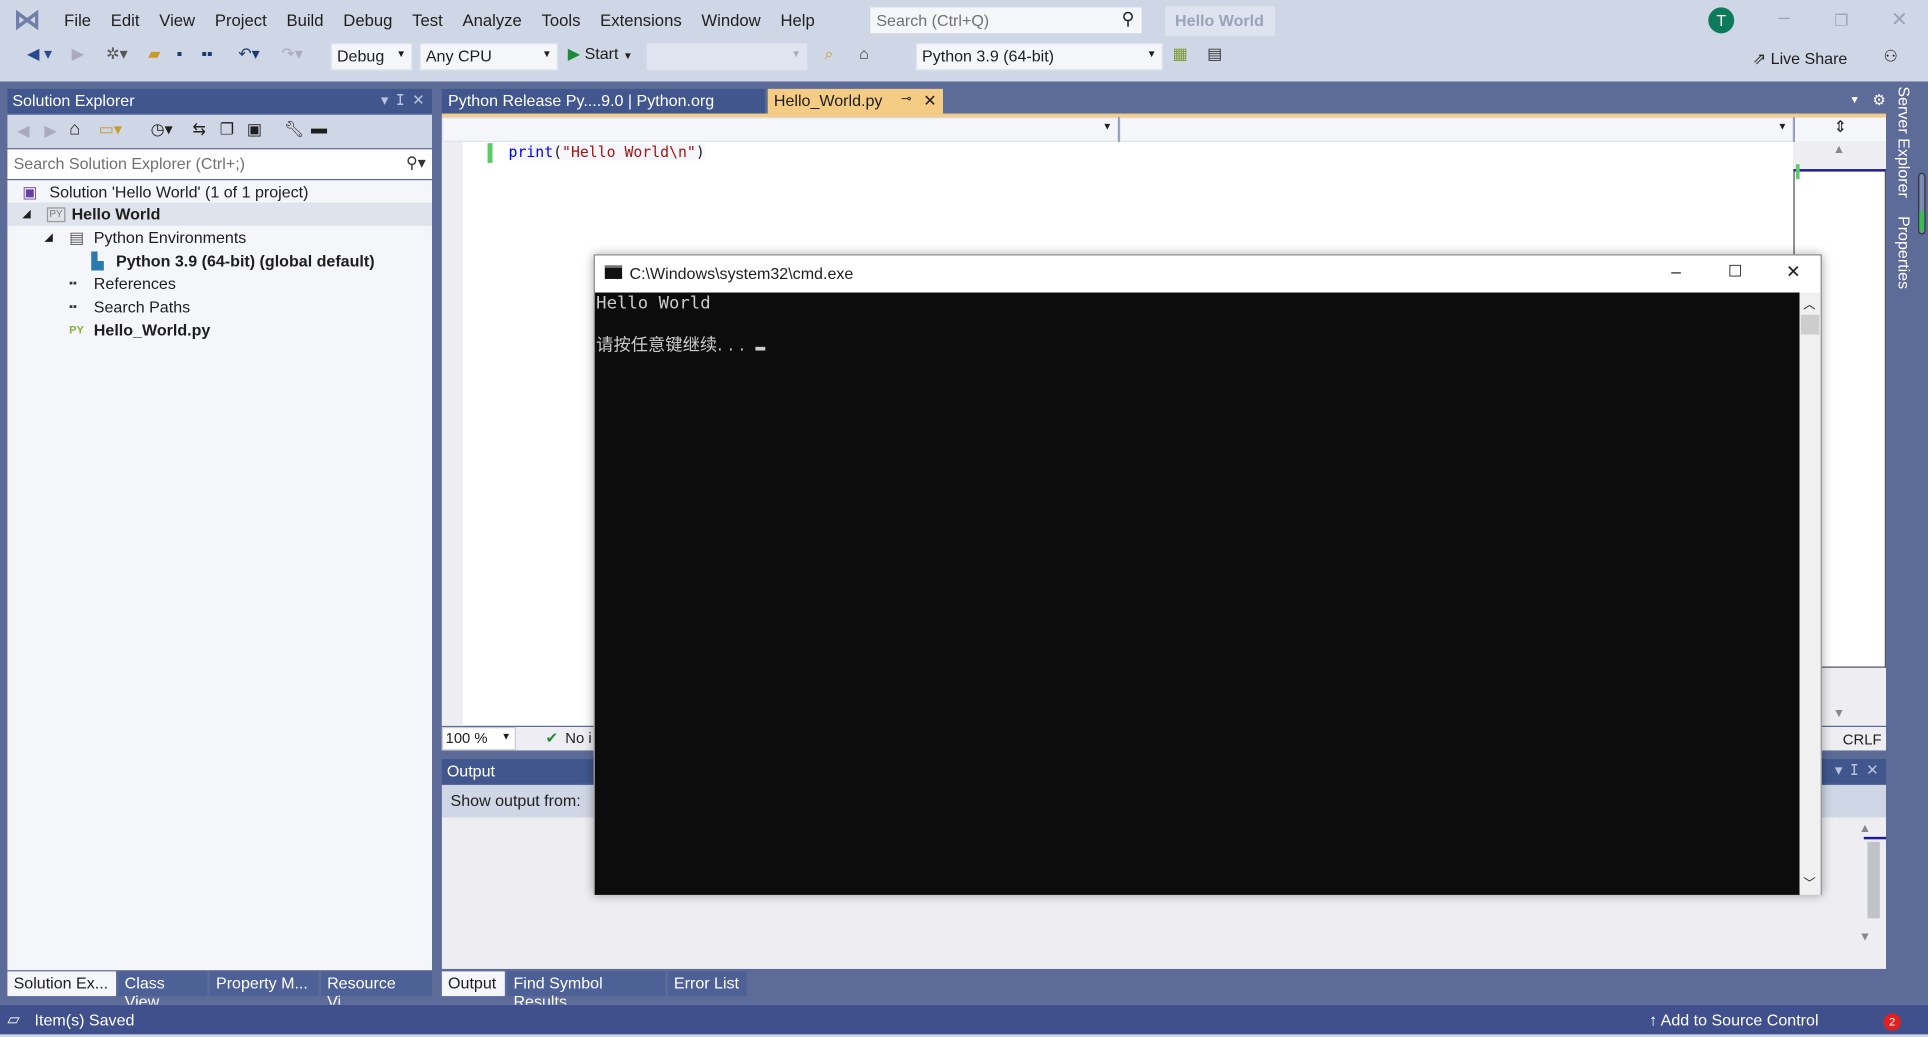  Describe the element at coordinates (1862, 739) in the screenshot. I see `line-ending-indicator: CRLF` at that location.